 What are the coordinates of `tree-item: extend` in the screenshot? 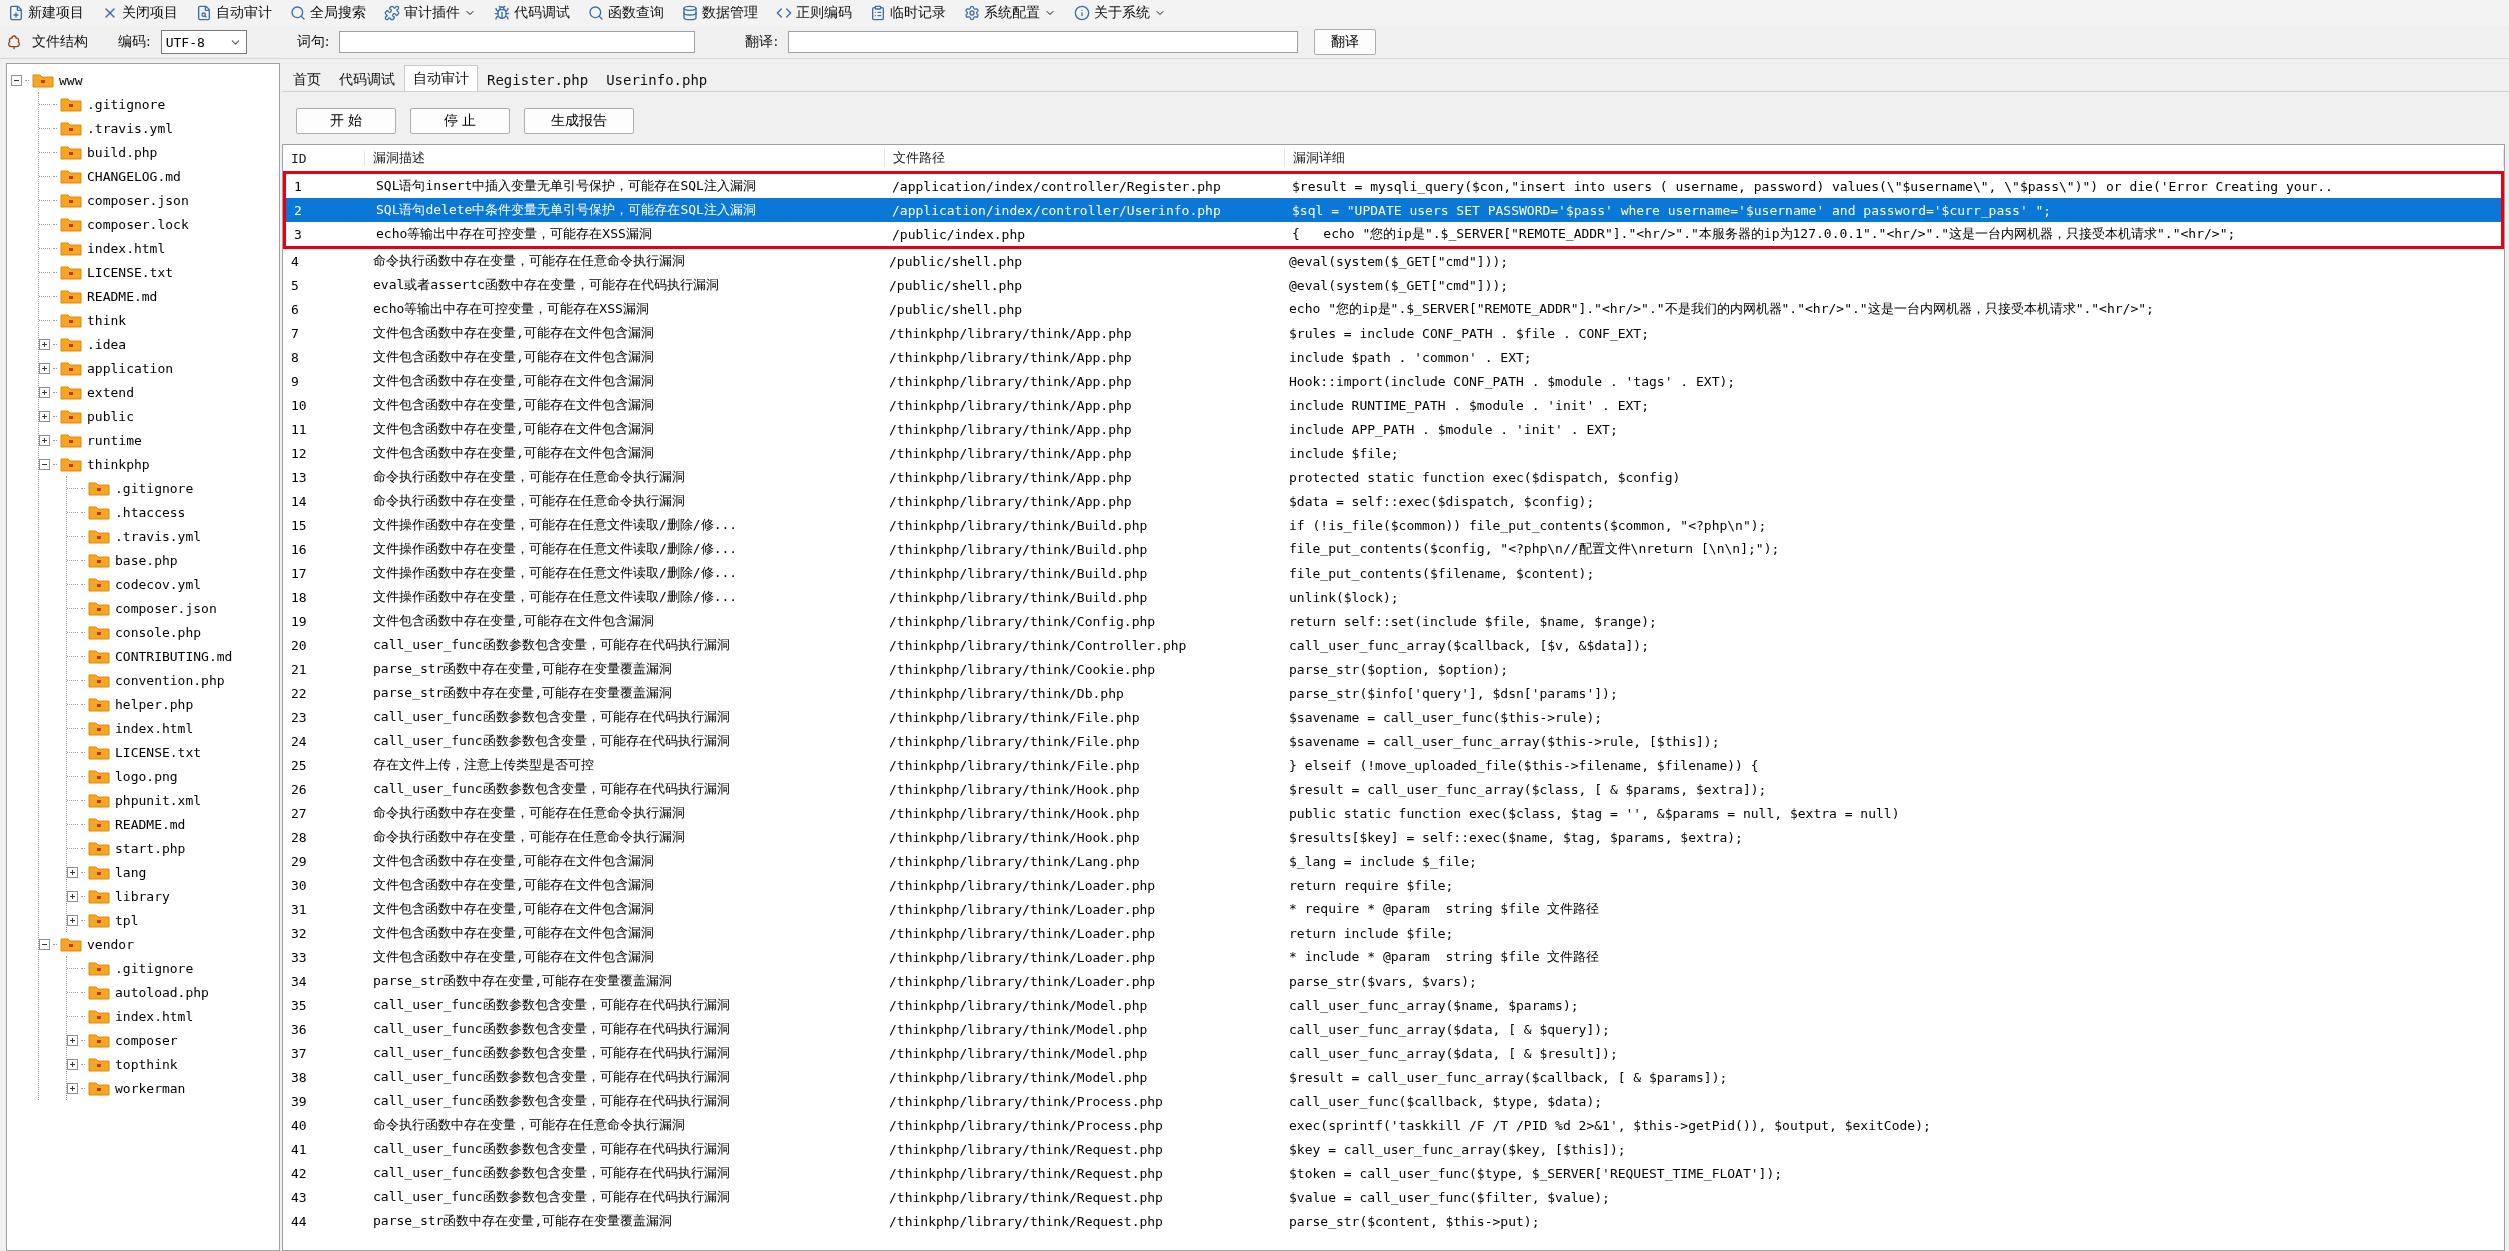 It's located at (110, 392).